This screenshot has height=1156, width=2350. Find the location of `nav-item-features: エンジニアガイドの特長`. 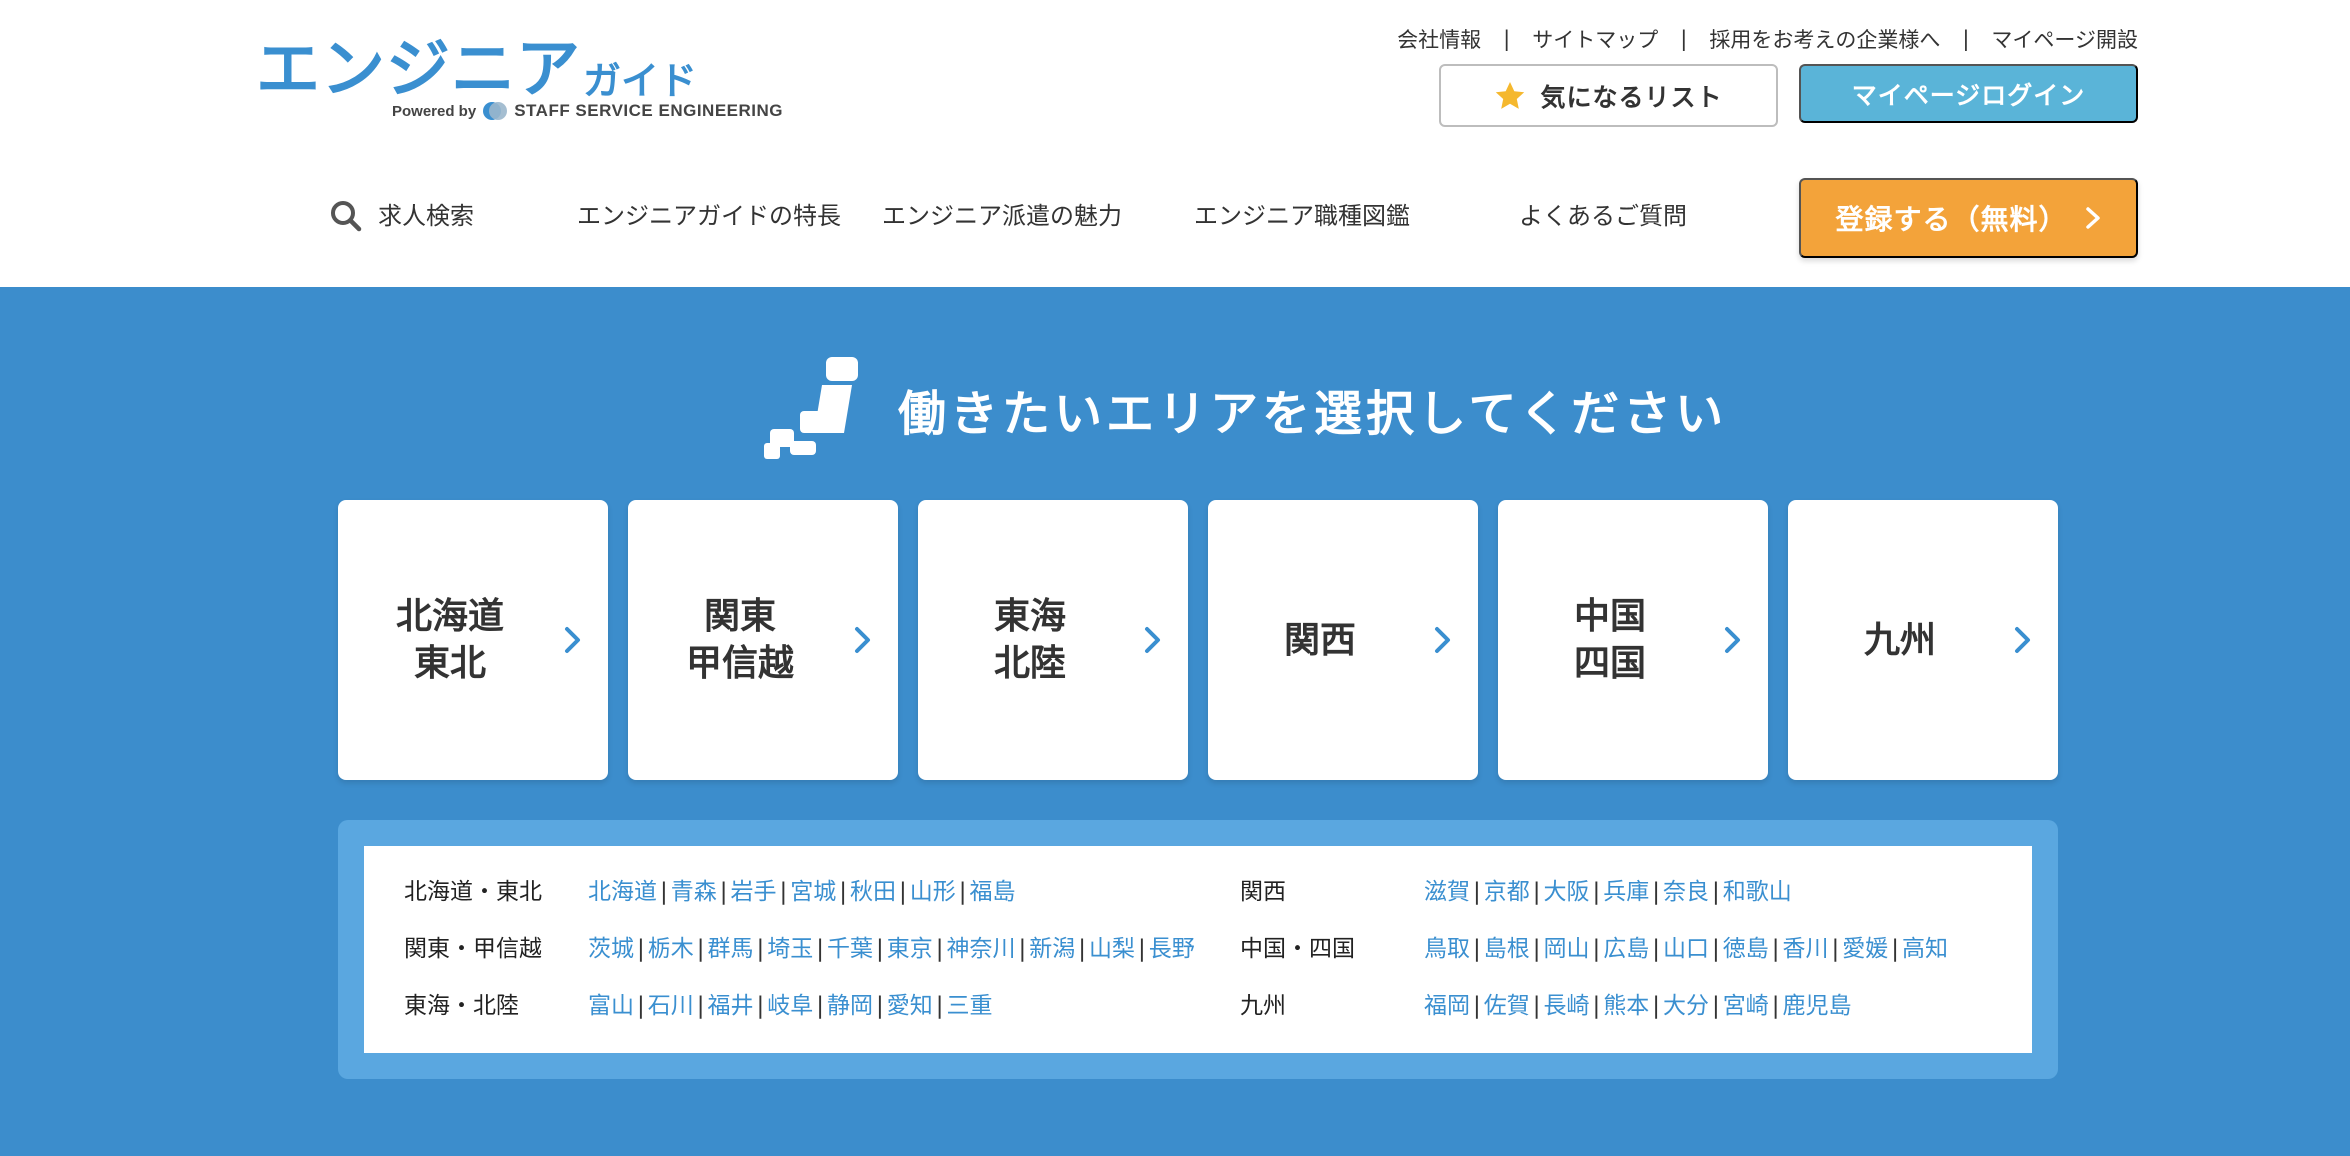

nav-item-features: エンジニアガイドの特長 is located at coordinates (709, 216).